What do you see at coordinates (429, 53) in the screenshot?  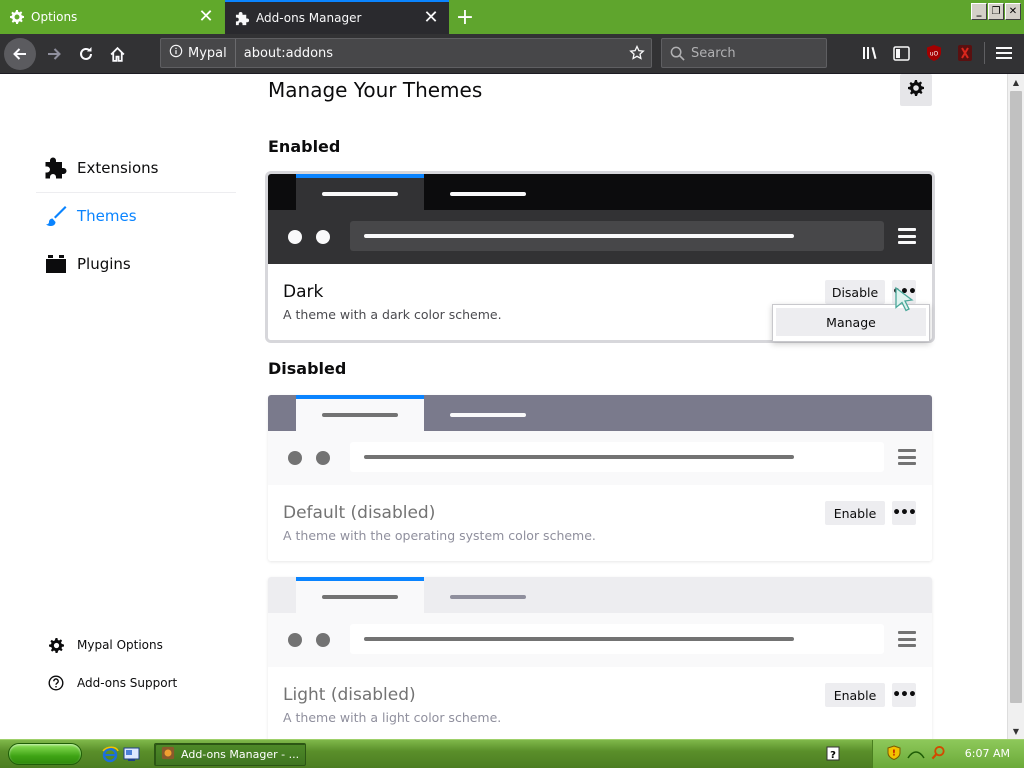 I see `url-text: about:addons` at bounding box center [429, 53].